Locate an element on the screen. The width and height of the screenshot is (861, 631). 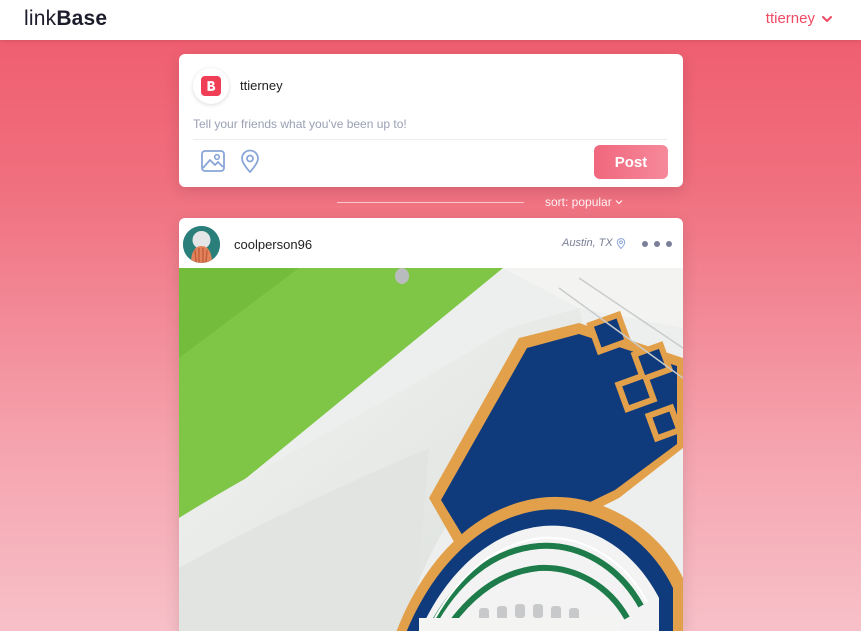
more-options-button is located at coordinates (657, 244).